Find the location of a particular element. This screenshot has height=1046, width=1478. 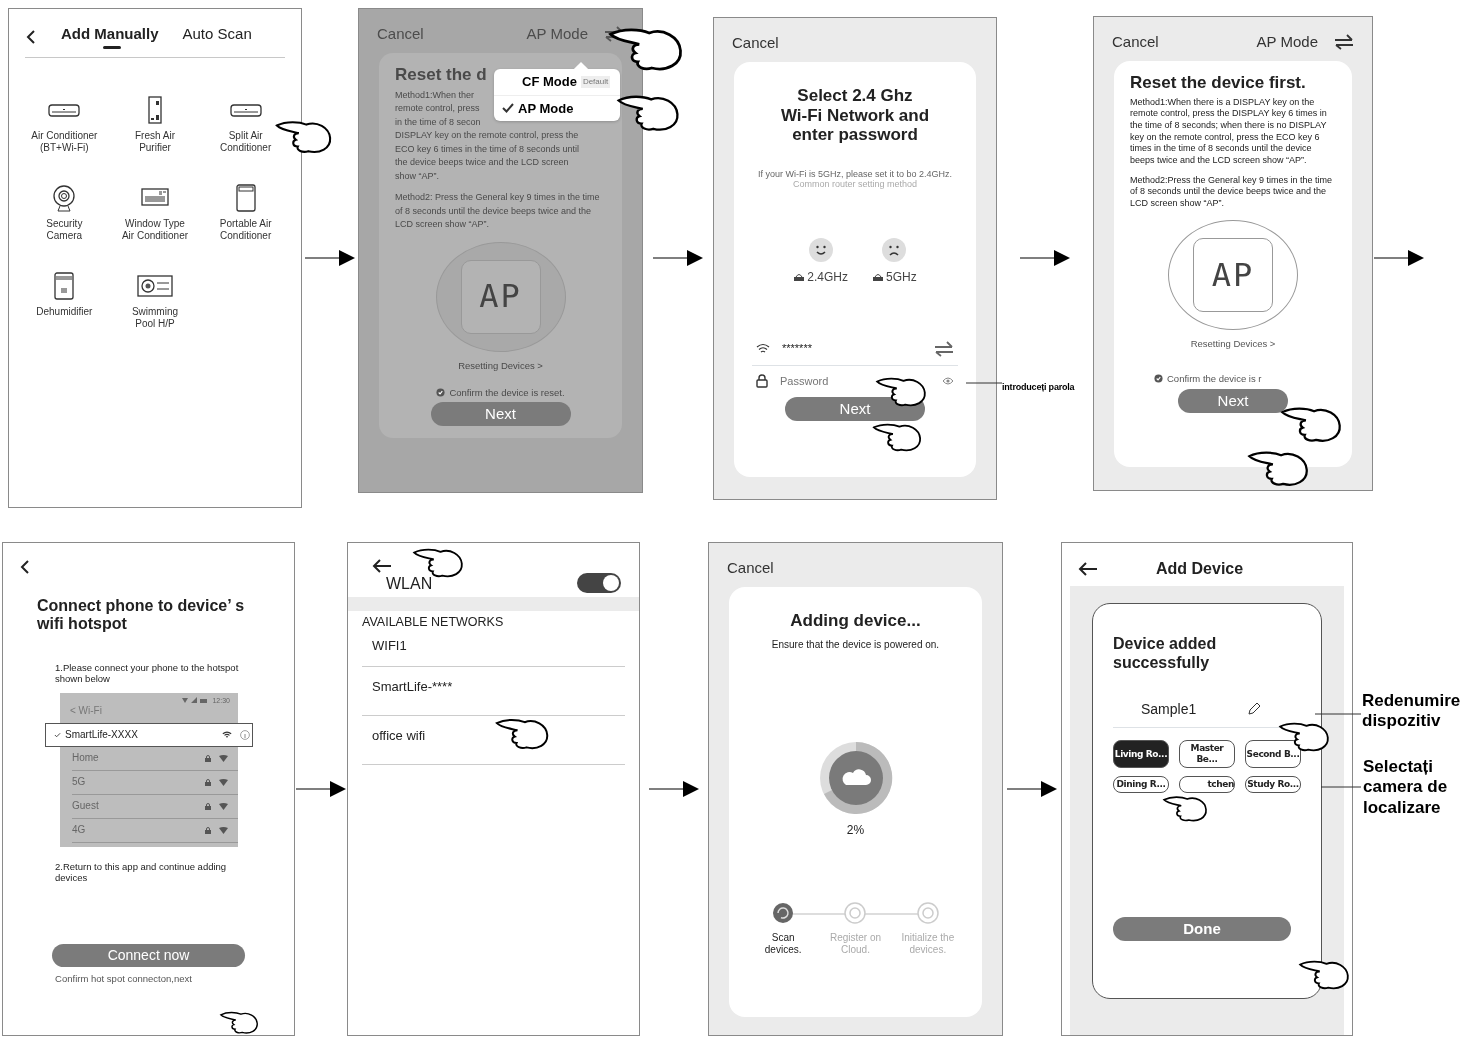

confirm-label: Confirm the device is reset. is located at coordinates (507, 392).